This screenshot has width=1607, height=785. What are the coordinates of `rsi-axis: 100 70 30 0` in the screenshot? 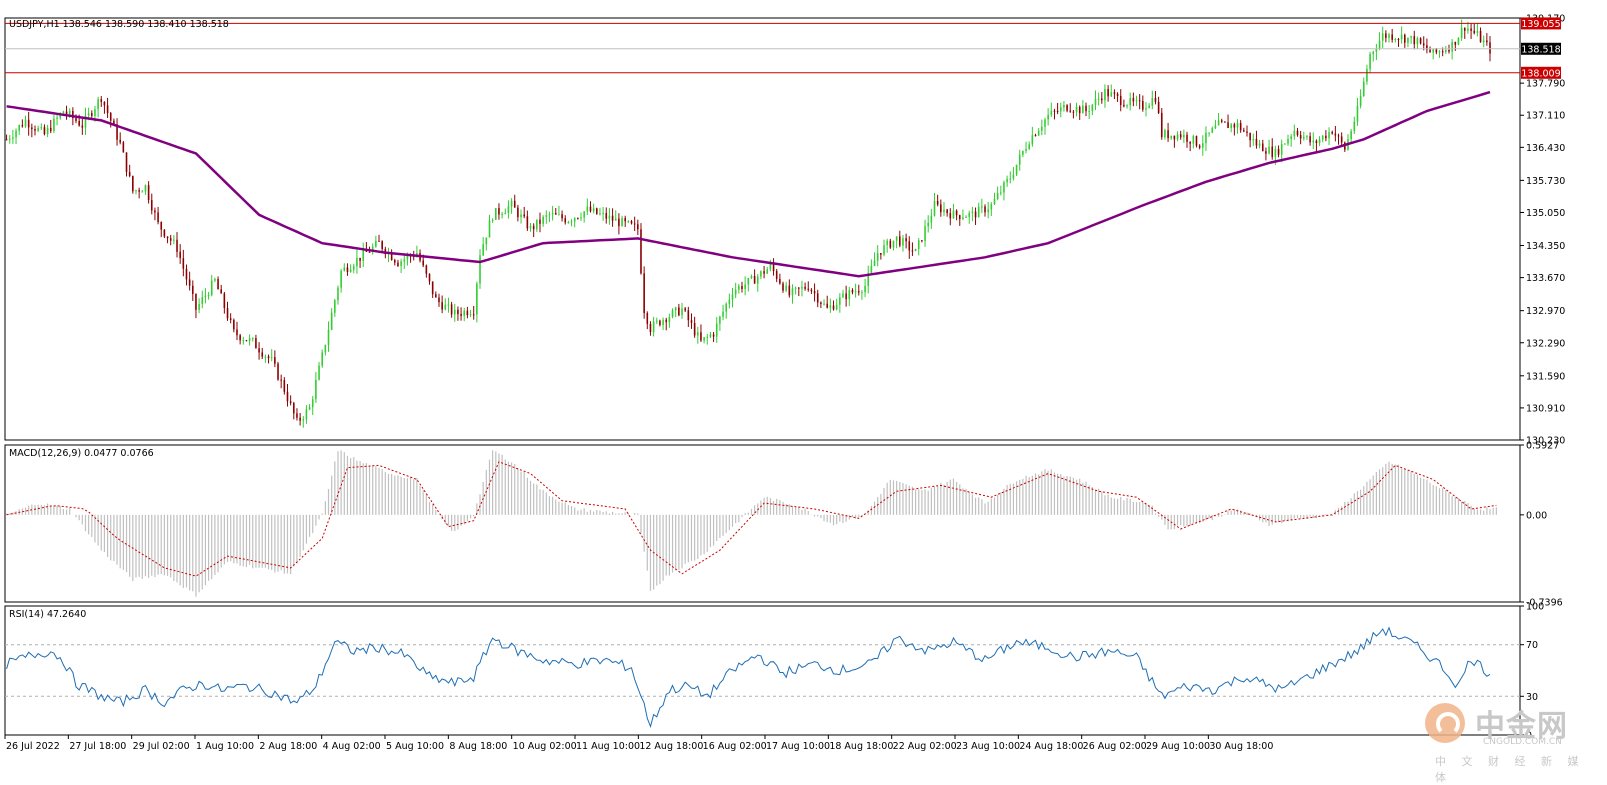 It's located at (1532, 672).